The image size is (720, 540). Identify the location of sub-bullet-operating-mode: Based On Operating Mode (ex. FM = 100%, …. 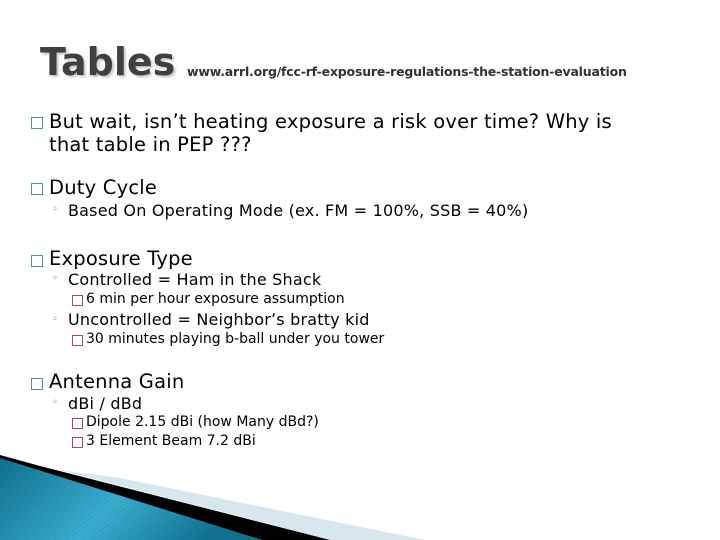
(298, 210).